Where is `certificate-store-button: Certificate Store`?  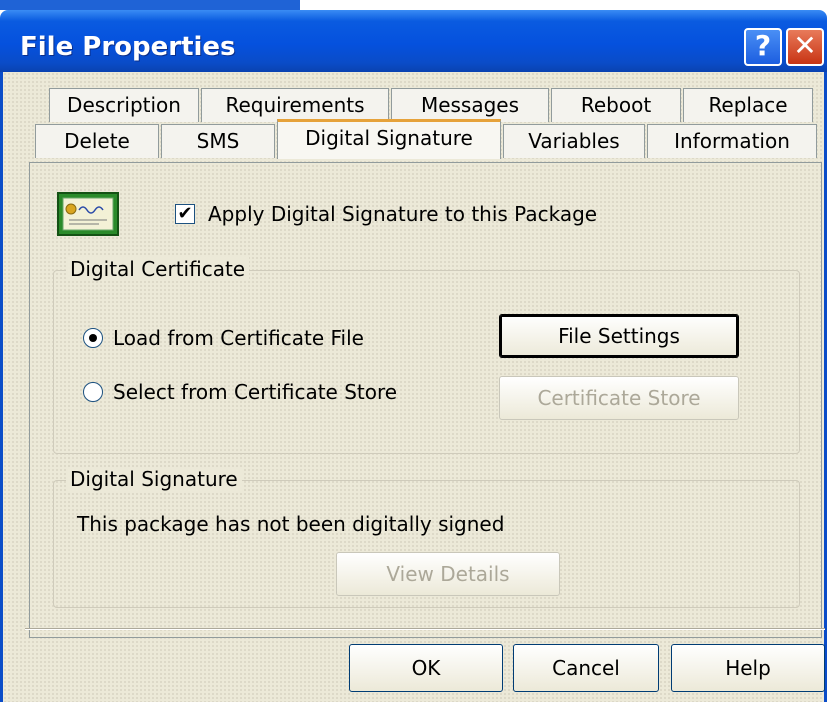 certificate-store-button: Certificate Store is located at coordinates (619, 398).